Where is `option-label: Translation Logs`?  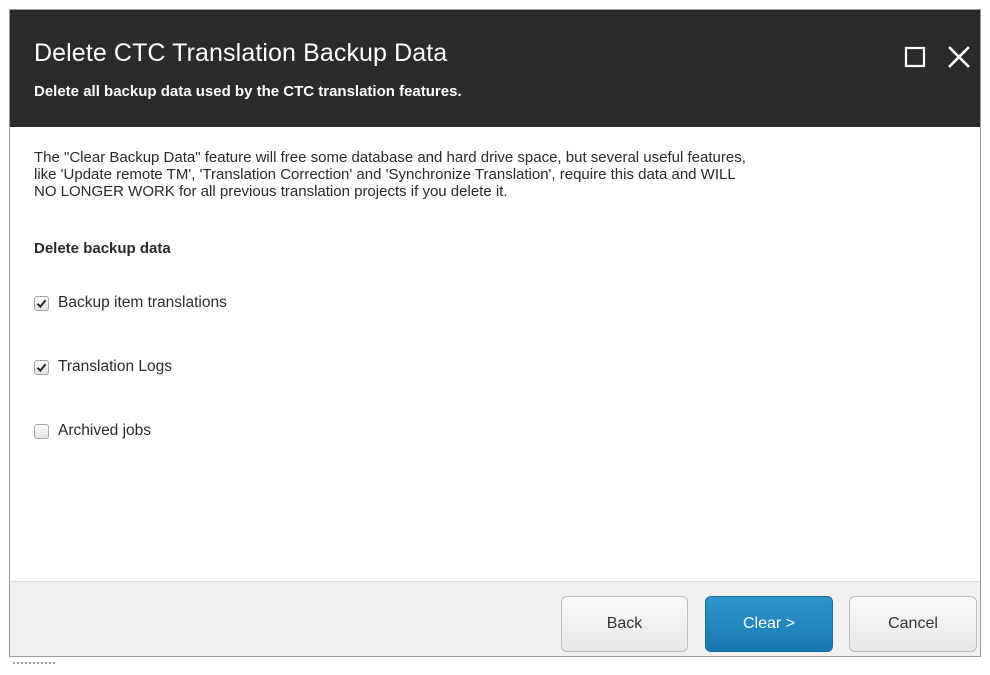 option-label: Translation Logs is located at coordinates (115, 366).